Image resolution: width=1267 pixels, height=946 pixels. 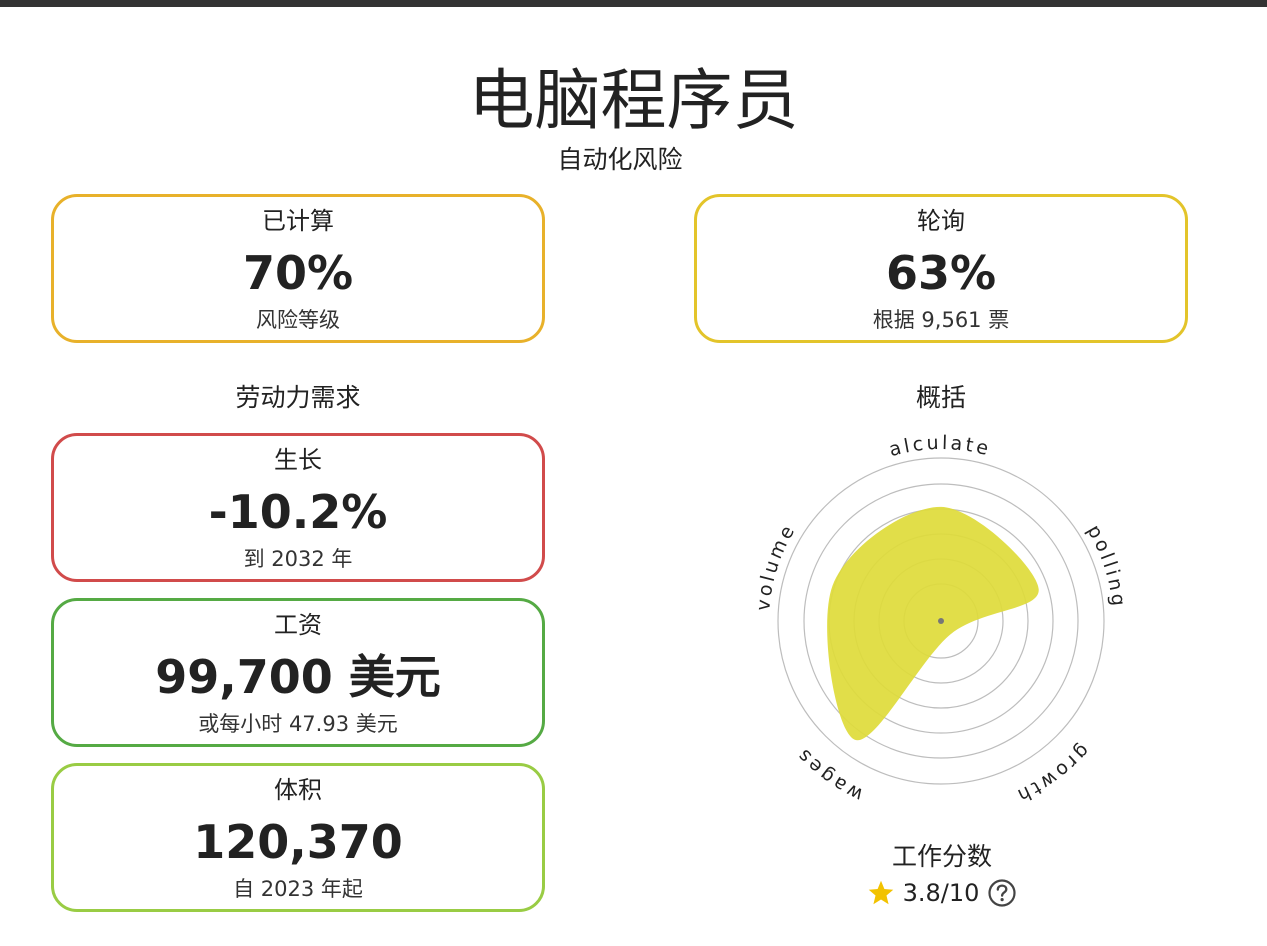 What do you see at coordinates (1002, 893) in the screenshot?
I see `help-icon` at bounding box center [1002, 893].